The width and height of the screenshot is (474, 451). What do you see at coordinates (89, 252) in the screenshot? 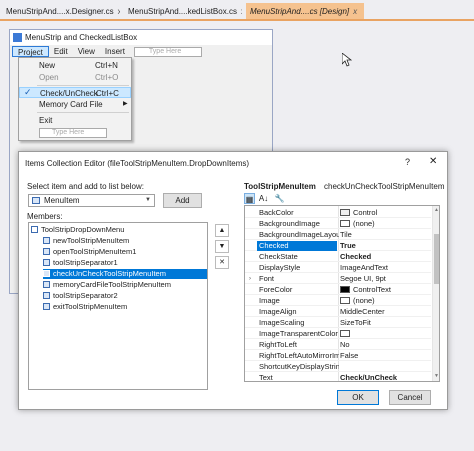
I see `tree-item: openToolStripMenuItem1` at bounding box center [89, 252].